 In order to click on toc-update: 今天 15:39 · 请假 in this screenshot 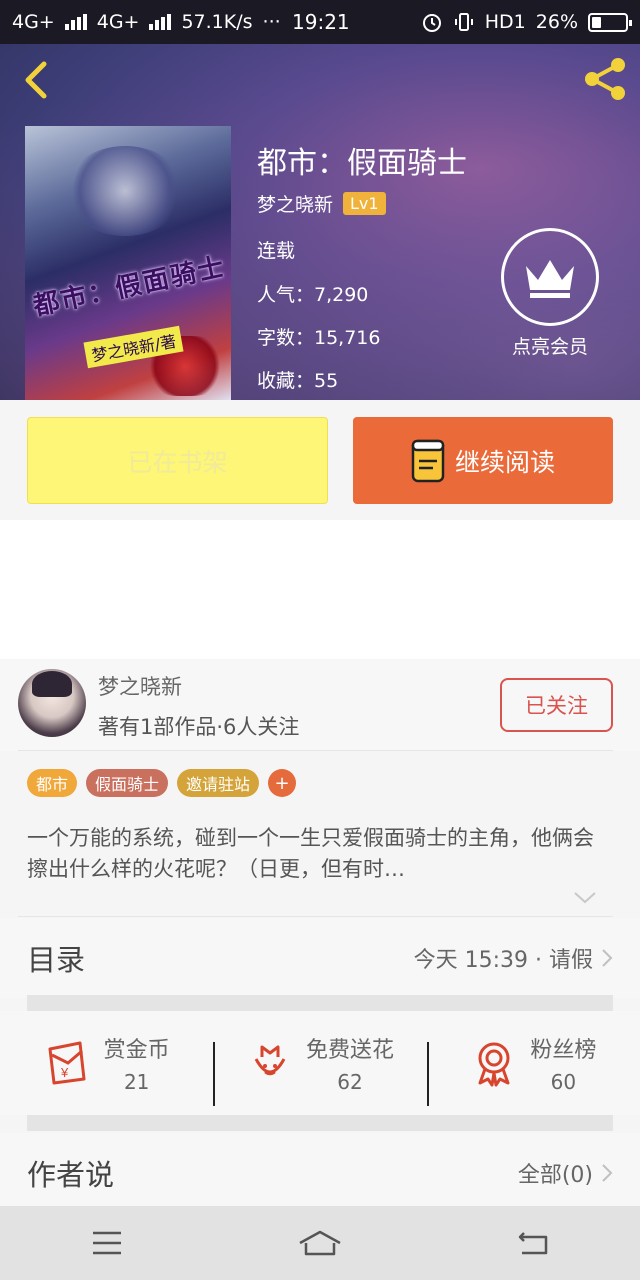, I will do `click(503, 960)`.